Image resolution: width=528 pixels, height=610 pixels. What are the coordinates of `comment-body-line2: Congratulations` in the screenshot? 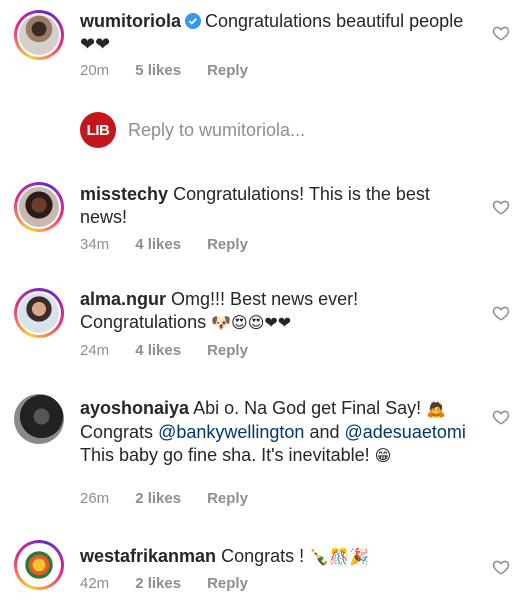 It's located at (143, 322).